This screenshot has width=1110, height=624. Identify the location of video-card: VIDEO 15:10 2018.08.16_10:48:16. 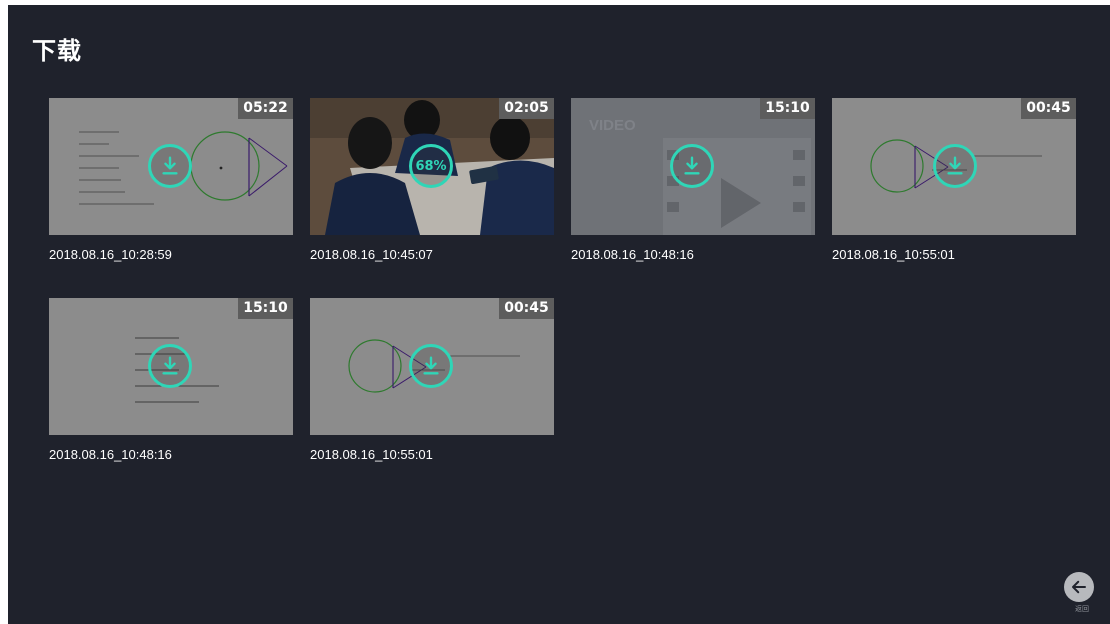
(693, 180).